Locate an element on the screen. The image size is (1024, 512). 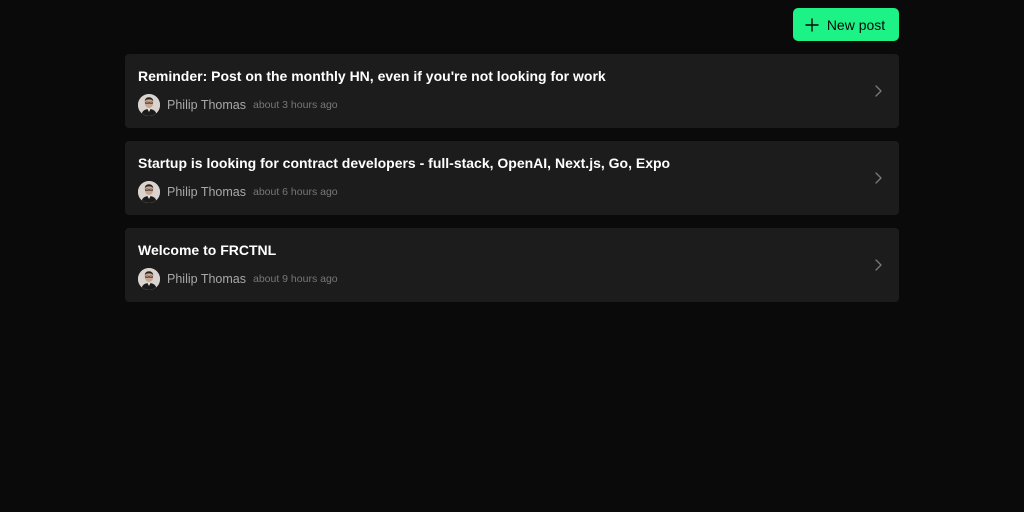
new-post-button: New post is located at coordinates (846, 24).